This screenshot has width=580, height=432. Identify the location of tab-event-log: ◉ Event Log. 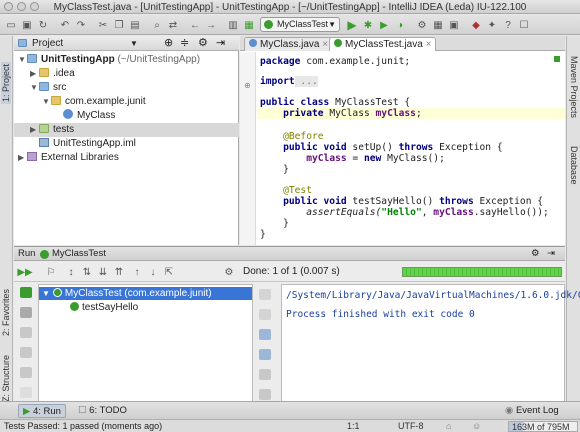
(532, 411).